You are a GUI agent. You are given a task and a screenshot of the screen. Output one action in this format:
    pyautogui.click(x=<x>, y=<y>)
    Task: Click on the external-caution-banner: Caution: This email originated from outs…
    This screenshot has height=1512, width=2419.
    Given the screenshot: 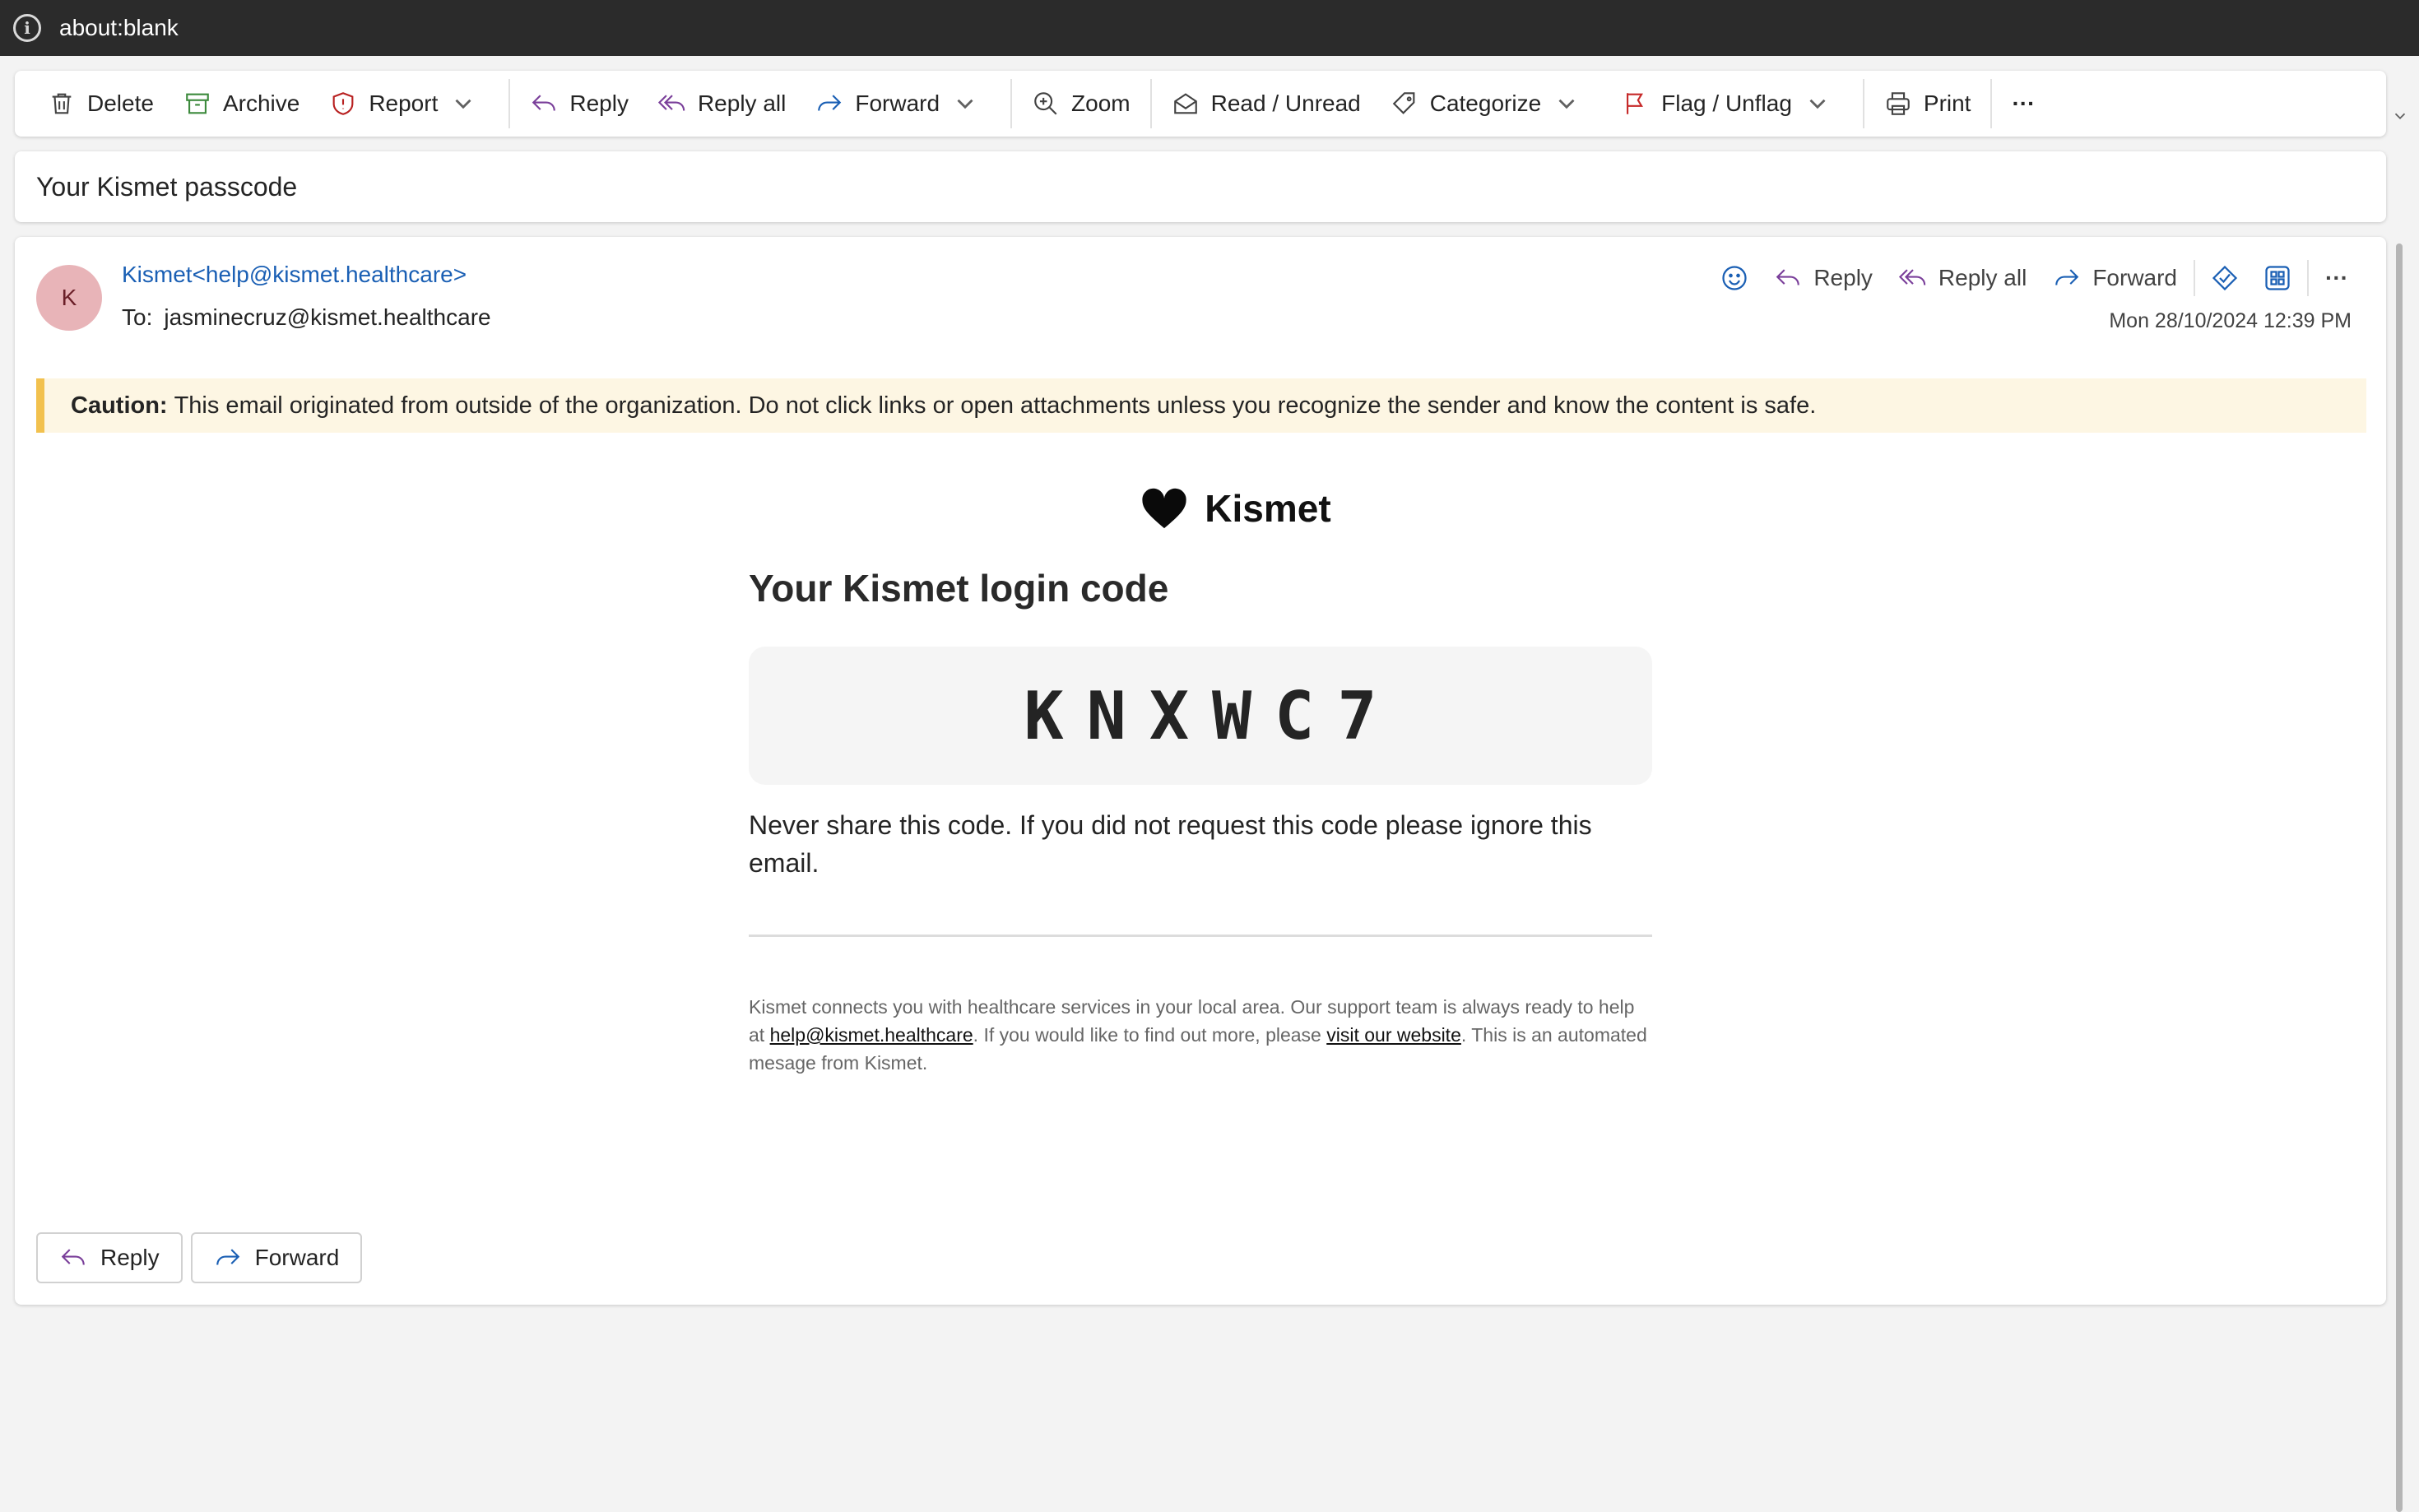 What is the action you would take?
    pyautogui.click(x=1201, y=405)
    